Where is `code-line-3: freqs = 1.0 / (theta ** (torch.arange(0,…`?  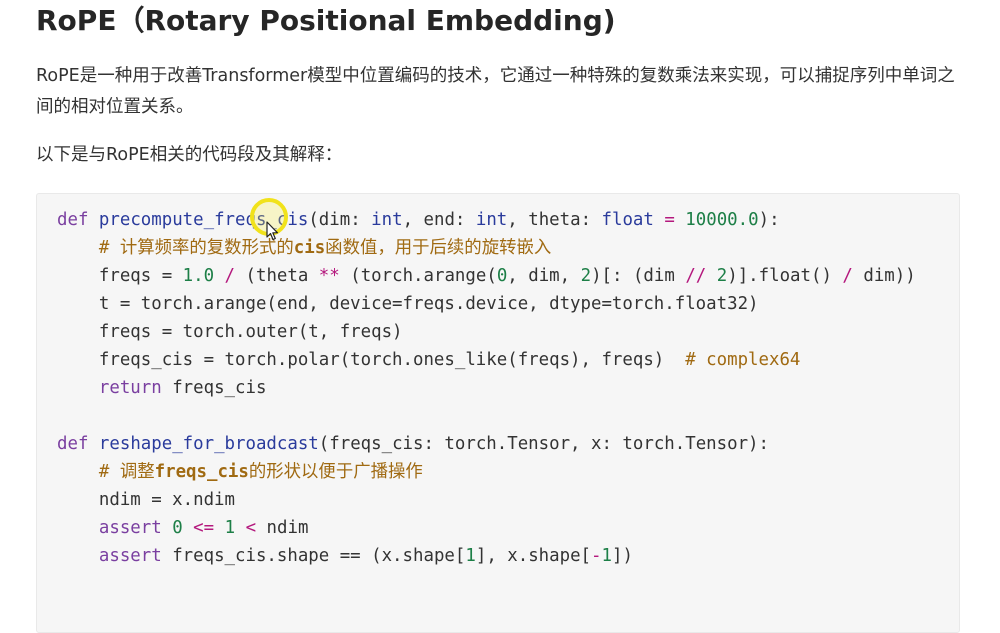
code-line-3: freqs = 1.0 / (theta ** (torch.arange(0,… is located at coordinates (497, 276).